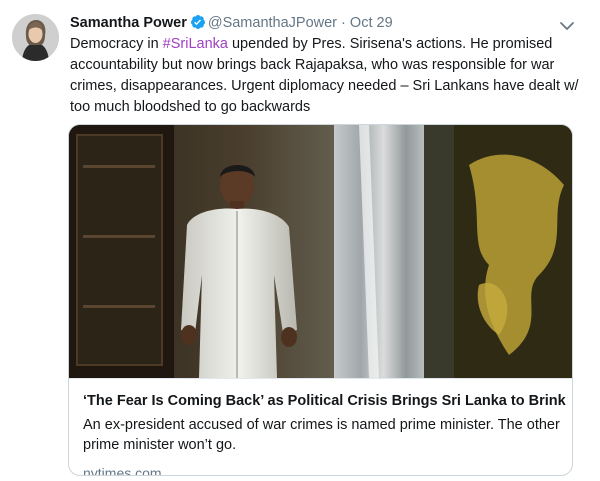 The image size is (600, 481). I want to click on tweet-timestamp: Oct 29, so click(371, 23).